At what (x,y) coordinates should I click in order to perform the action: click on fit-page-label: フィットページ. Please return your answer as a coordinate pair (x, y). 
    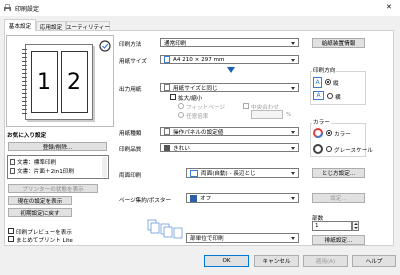
    Looking at the image, I should click on (205, 108).